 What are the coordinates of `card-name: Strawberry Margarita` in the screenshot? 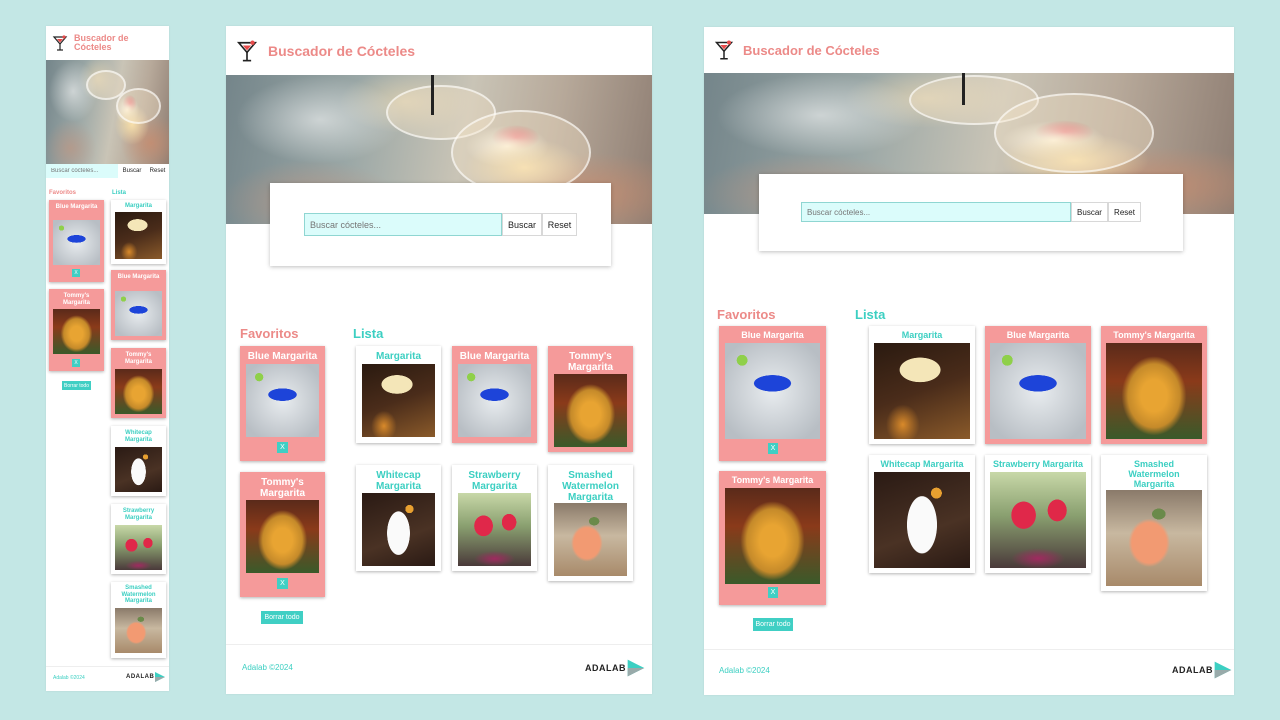 It's located at (1038, 464).